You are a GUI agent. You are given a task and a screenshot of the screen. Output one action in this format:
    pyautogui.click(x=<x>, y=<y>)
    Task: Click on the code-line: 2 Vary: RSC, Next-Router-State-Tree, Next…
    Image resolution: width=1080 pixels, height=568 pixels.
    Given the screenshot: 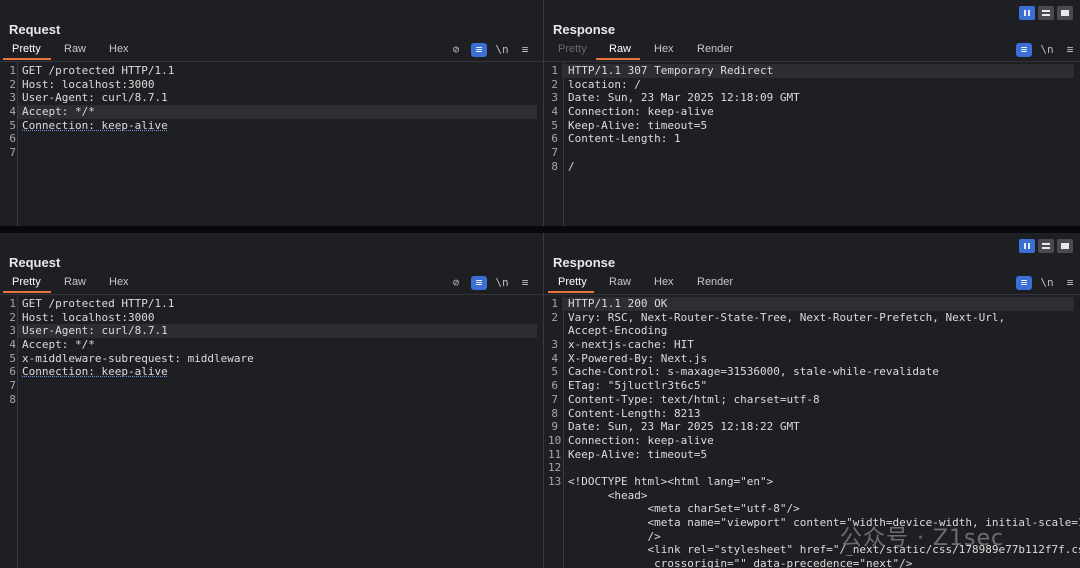 What is the action you would take?
    pyautogui.click(x=778, y=317)
    